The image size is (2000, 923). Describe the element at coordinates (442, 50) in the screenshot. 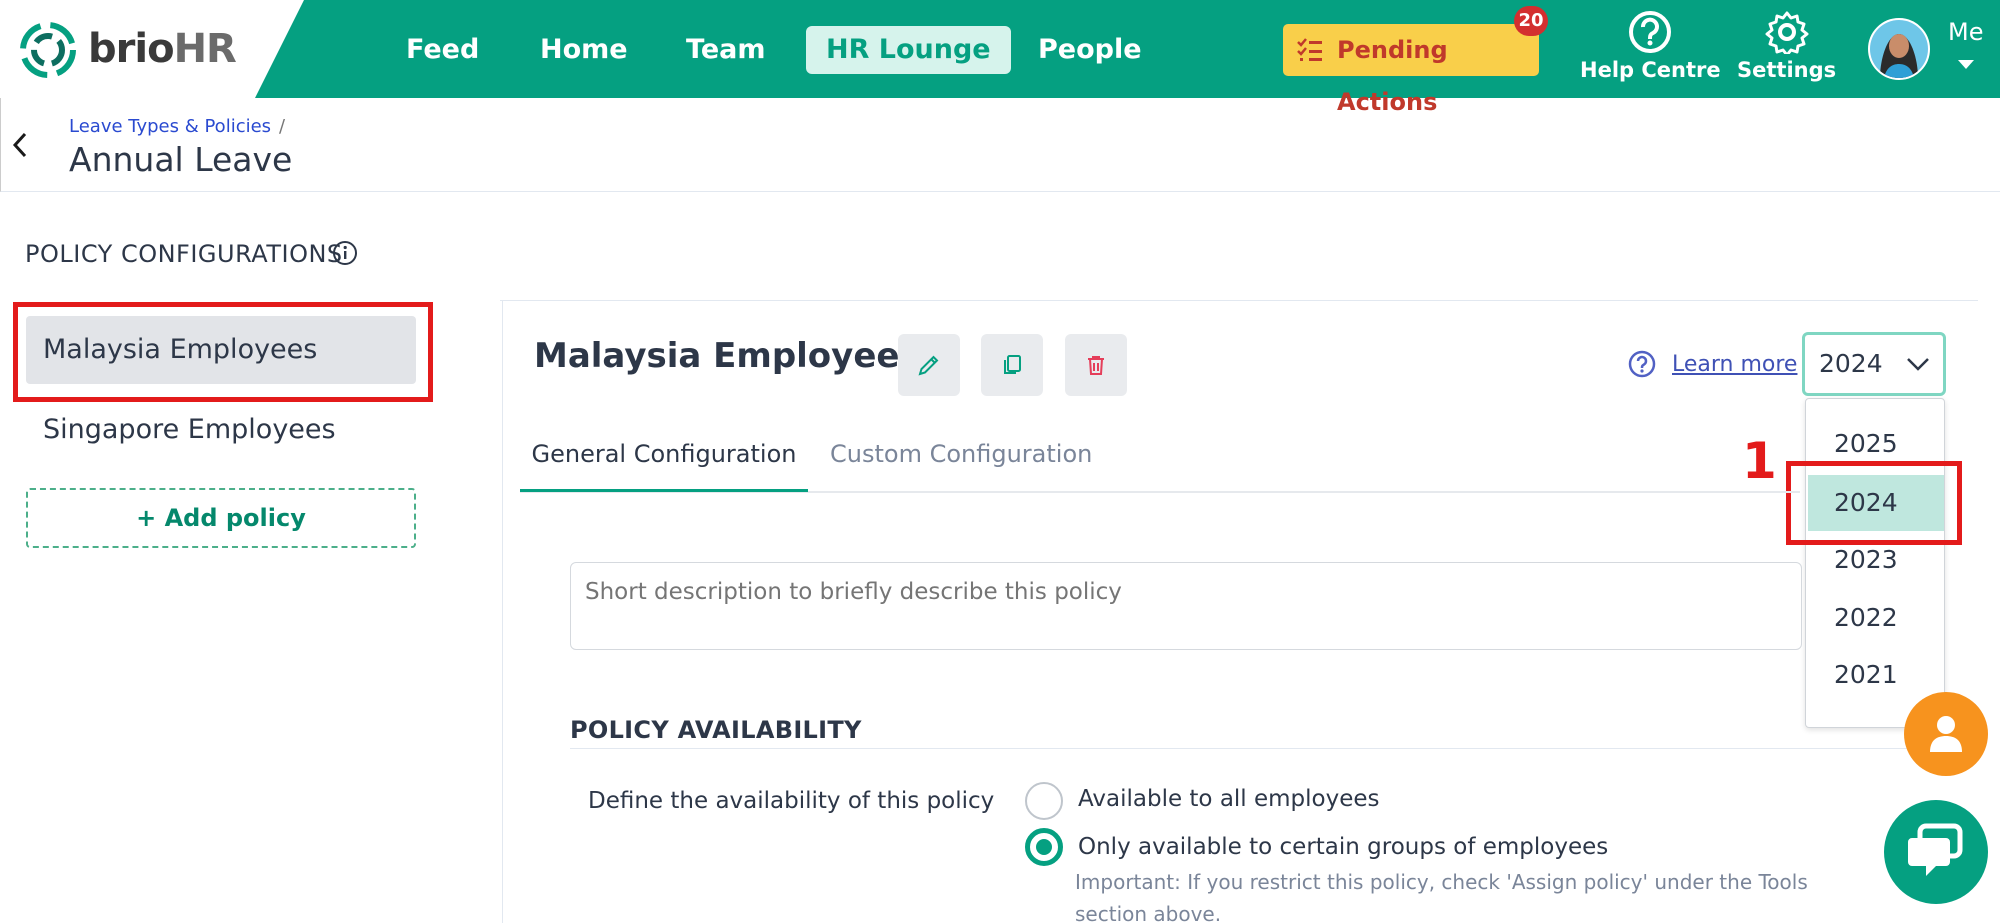

I see `nav-item-feed: Feed` at that location.